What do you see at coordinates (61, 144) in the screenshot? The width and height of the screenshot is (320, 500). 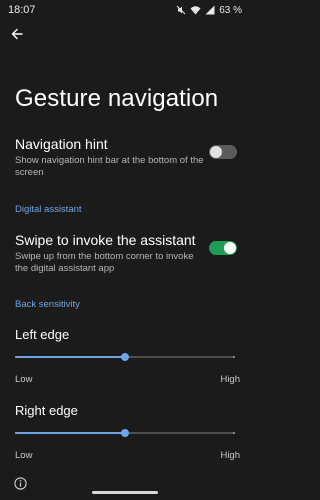 I see `navigation-hint-title: Navigation hint` at bounding box center [61, 144].